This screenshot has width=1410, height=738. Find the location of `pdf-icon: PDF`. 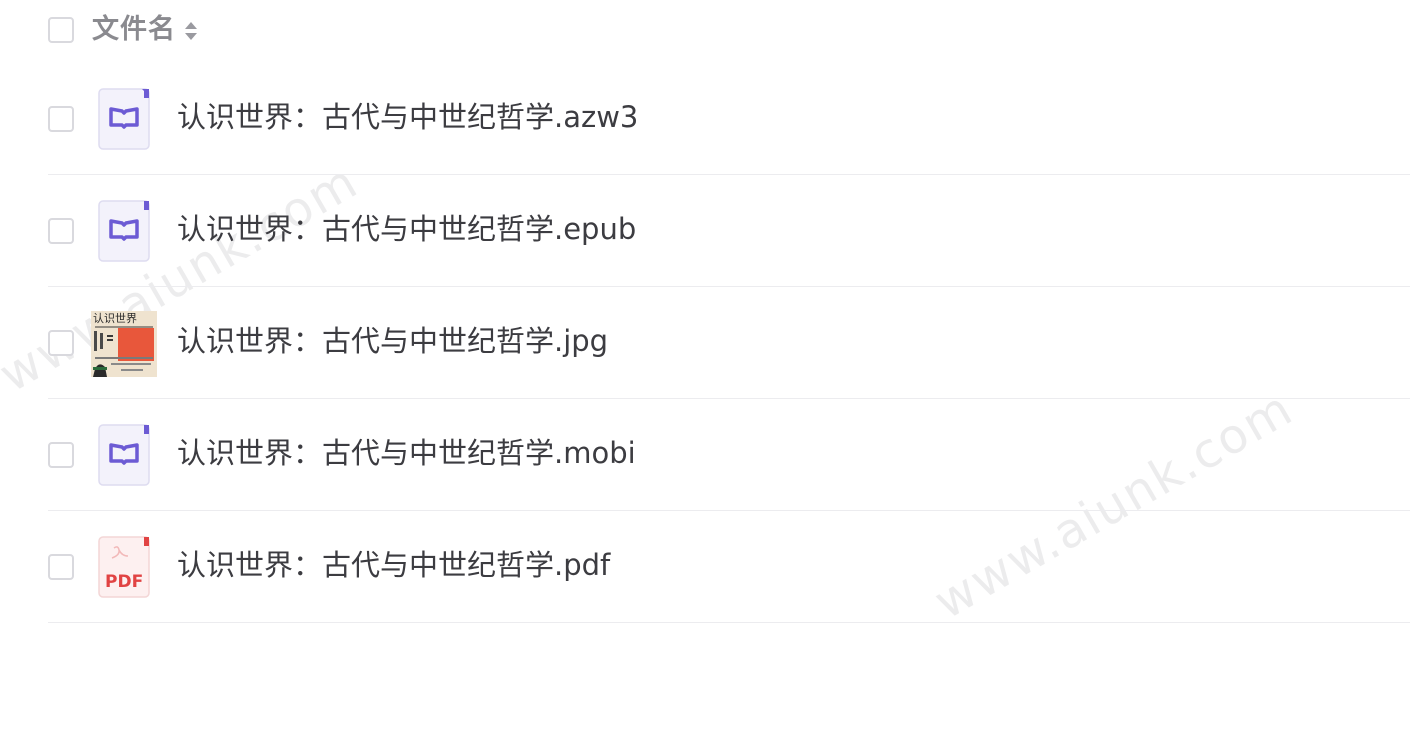

pdf-icon: PDF is located at coordinates (124, 567).